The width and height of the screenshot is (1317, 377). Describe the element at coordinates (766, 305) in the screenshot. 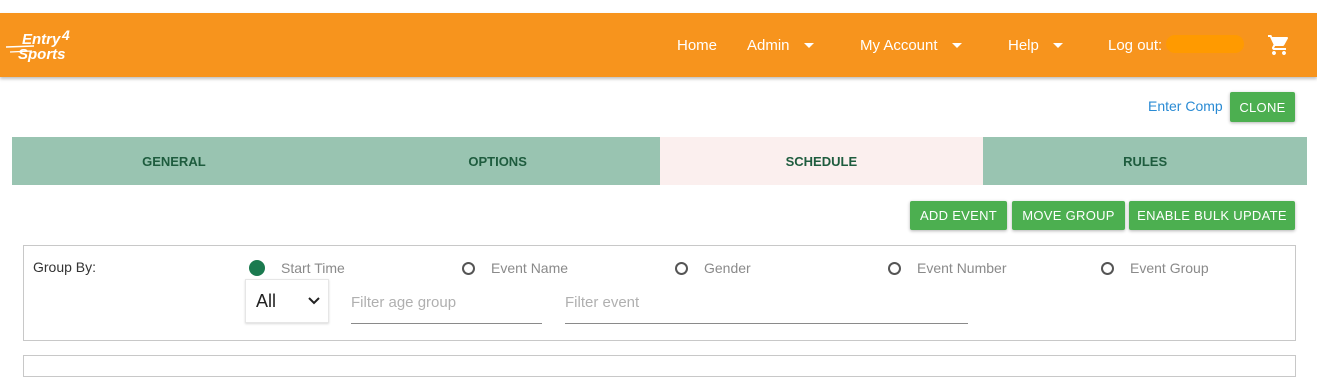

I see `event-filter-input: Filter event` at that location.